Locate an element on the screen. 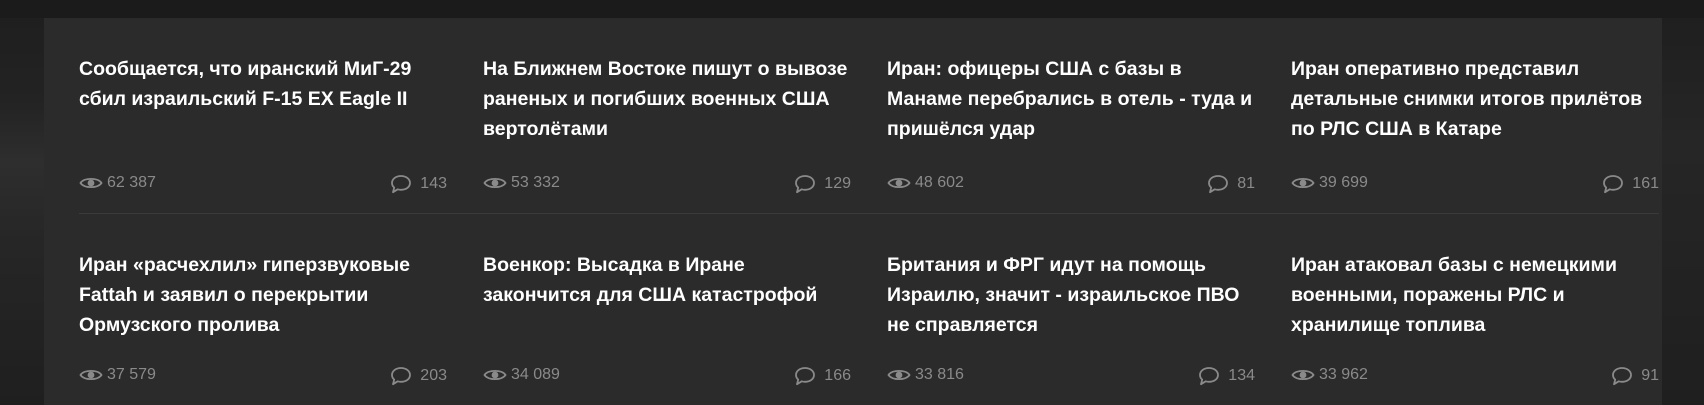  comments-count: 134 is located at coordinates (1241, 375).